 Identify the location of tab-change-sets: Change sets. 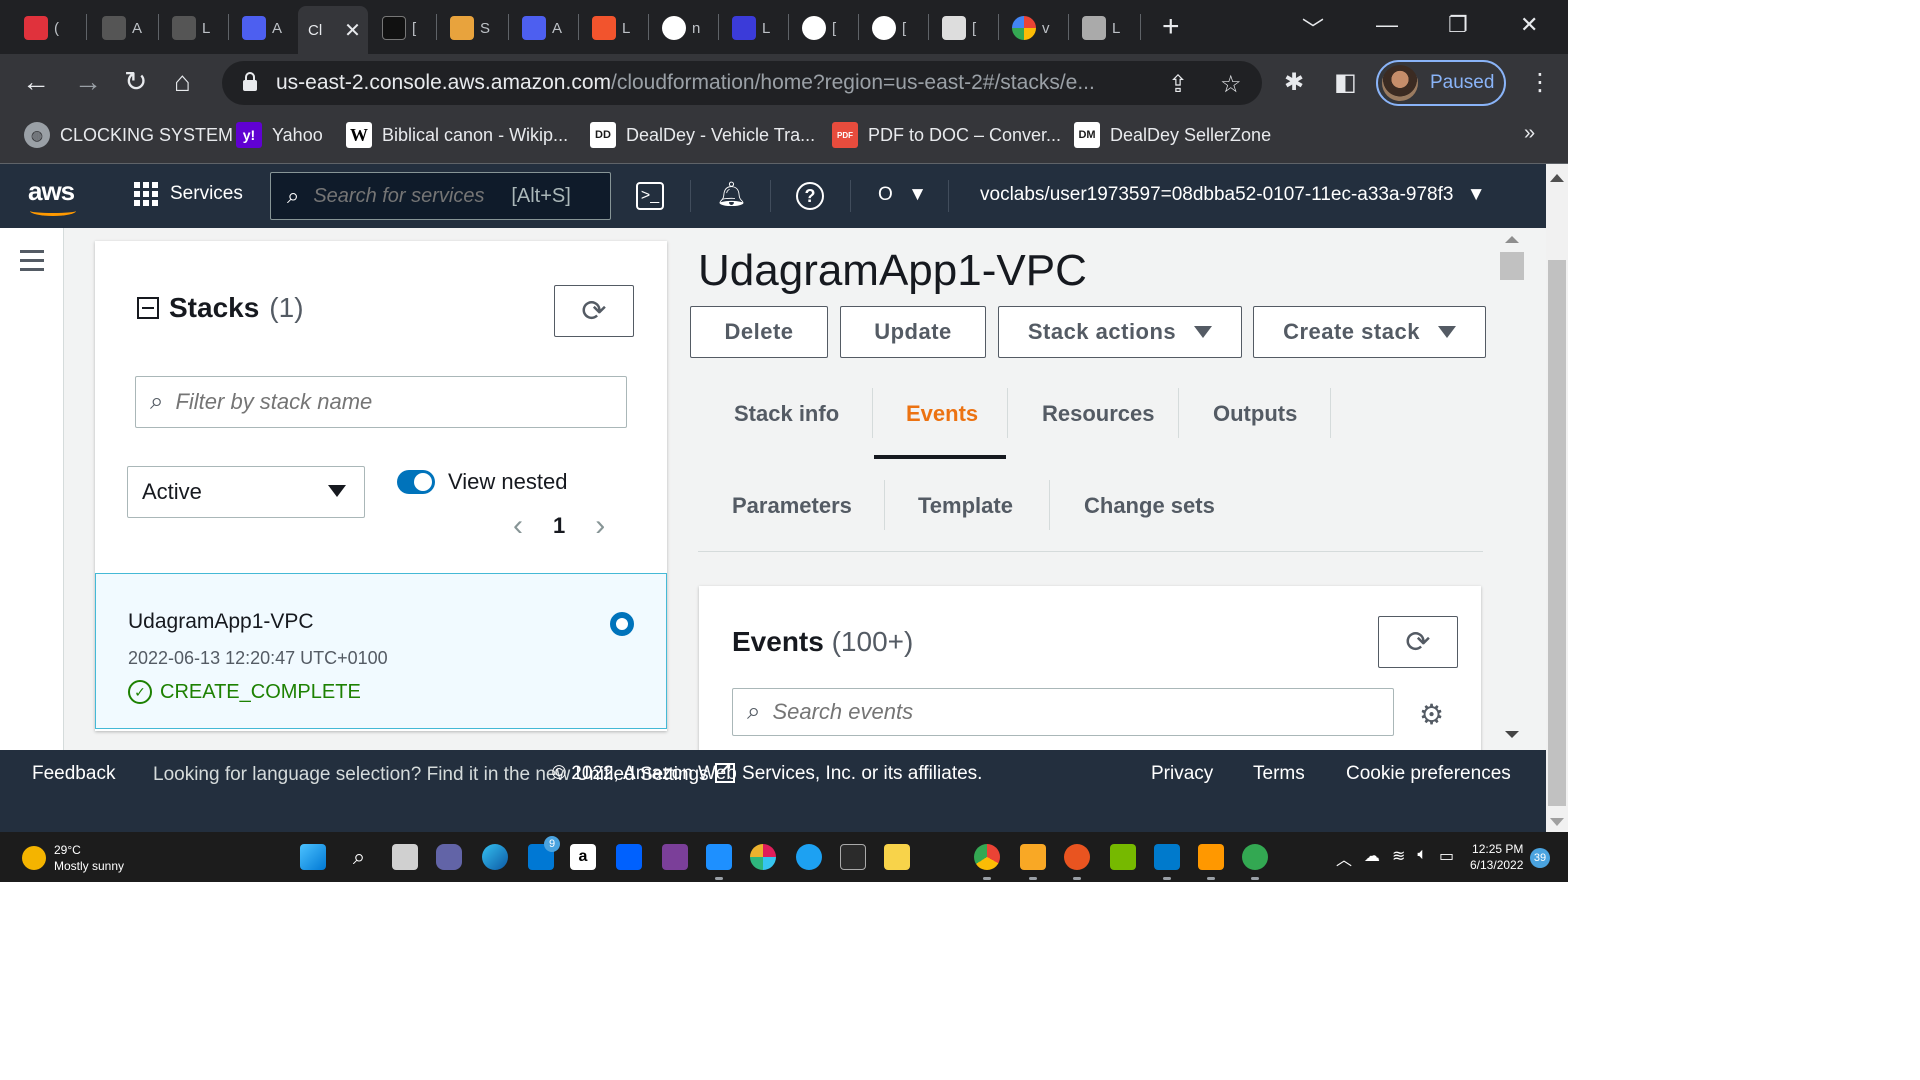
(1149, 506).